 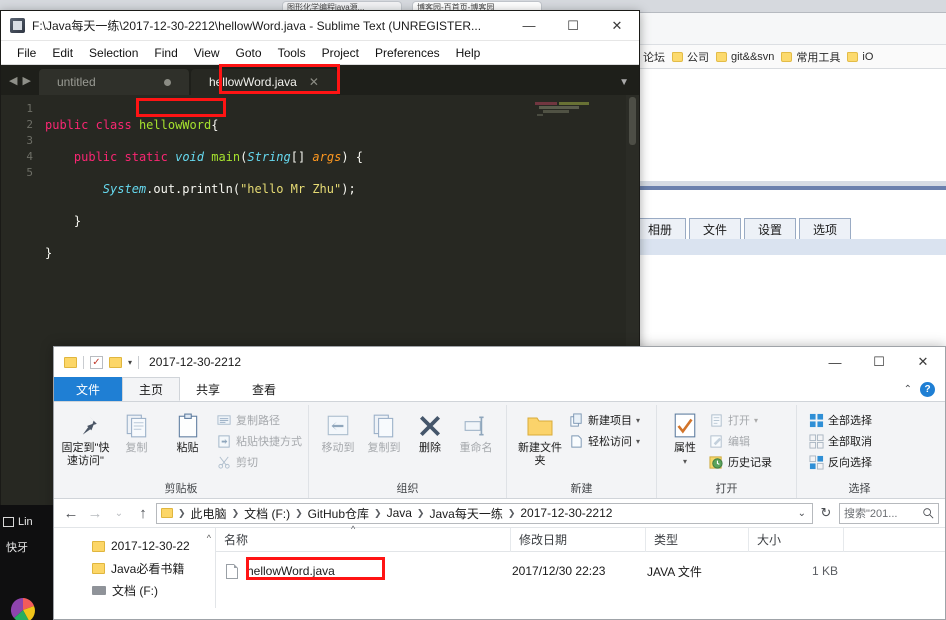 I want to click on ribbon-button-select-all: 全部选择, so click(x=840, y=420).